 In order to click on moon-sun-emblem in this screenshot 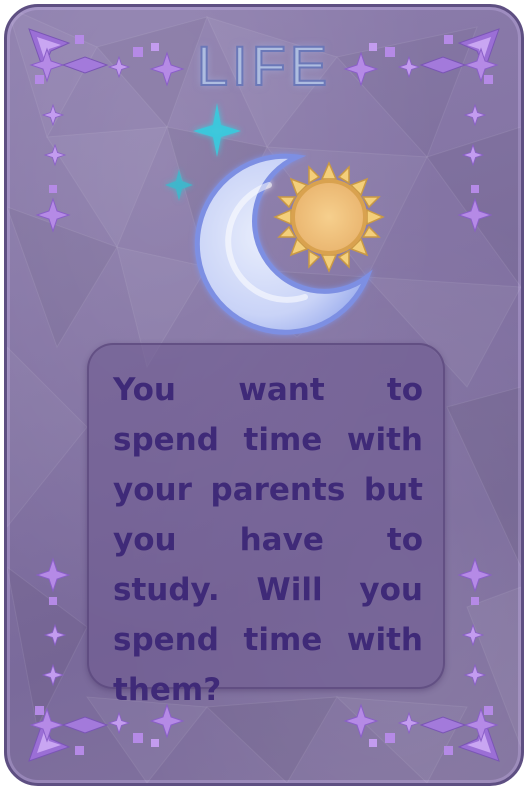, I will do `click(275, 219)`.